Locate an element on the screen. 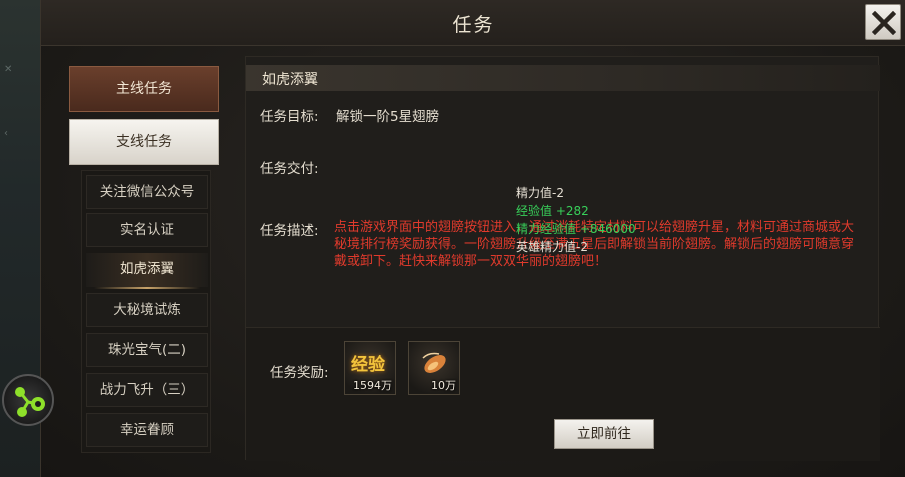 Image resolution: width=905 pixels, height=477 pixels. goal-label: 任务目标: is located at coordinates (289, 117).